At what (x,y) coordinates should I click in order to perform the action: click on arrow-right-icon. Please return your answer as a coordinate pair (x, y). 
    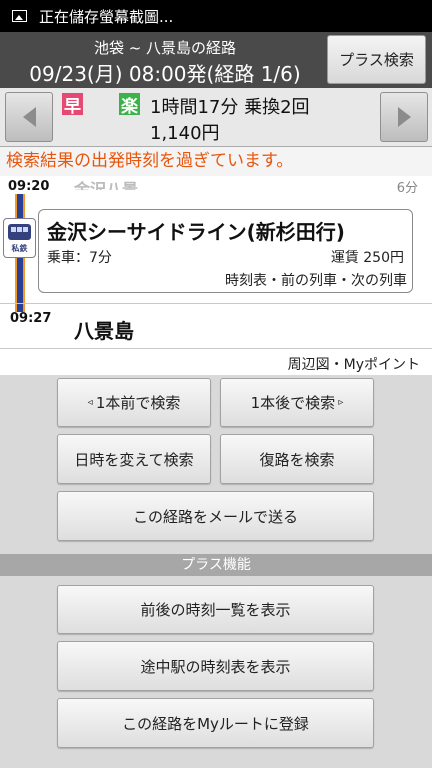
    Looking at the image, I should click on (404, 117).